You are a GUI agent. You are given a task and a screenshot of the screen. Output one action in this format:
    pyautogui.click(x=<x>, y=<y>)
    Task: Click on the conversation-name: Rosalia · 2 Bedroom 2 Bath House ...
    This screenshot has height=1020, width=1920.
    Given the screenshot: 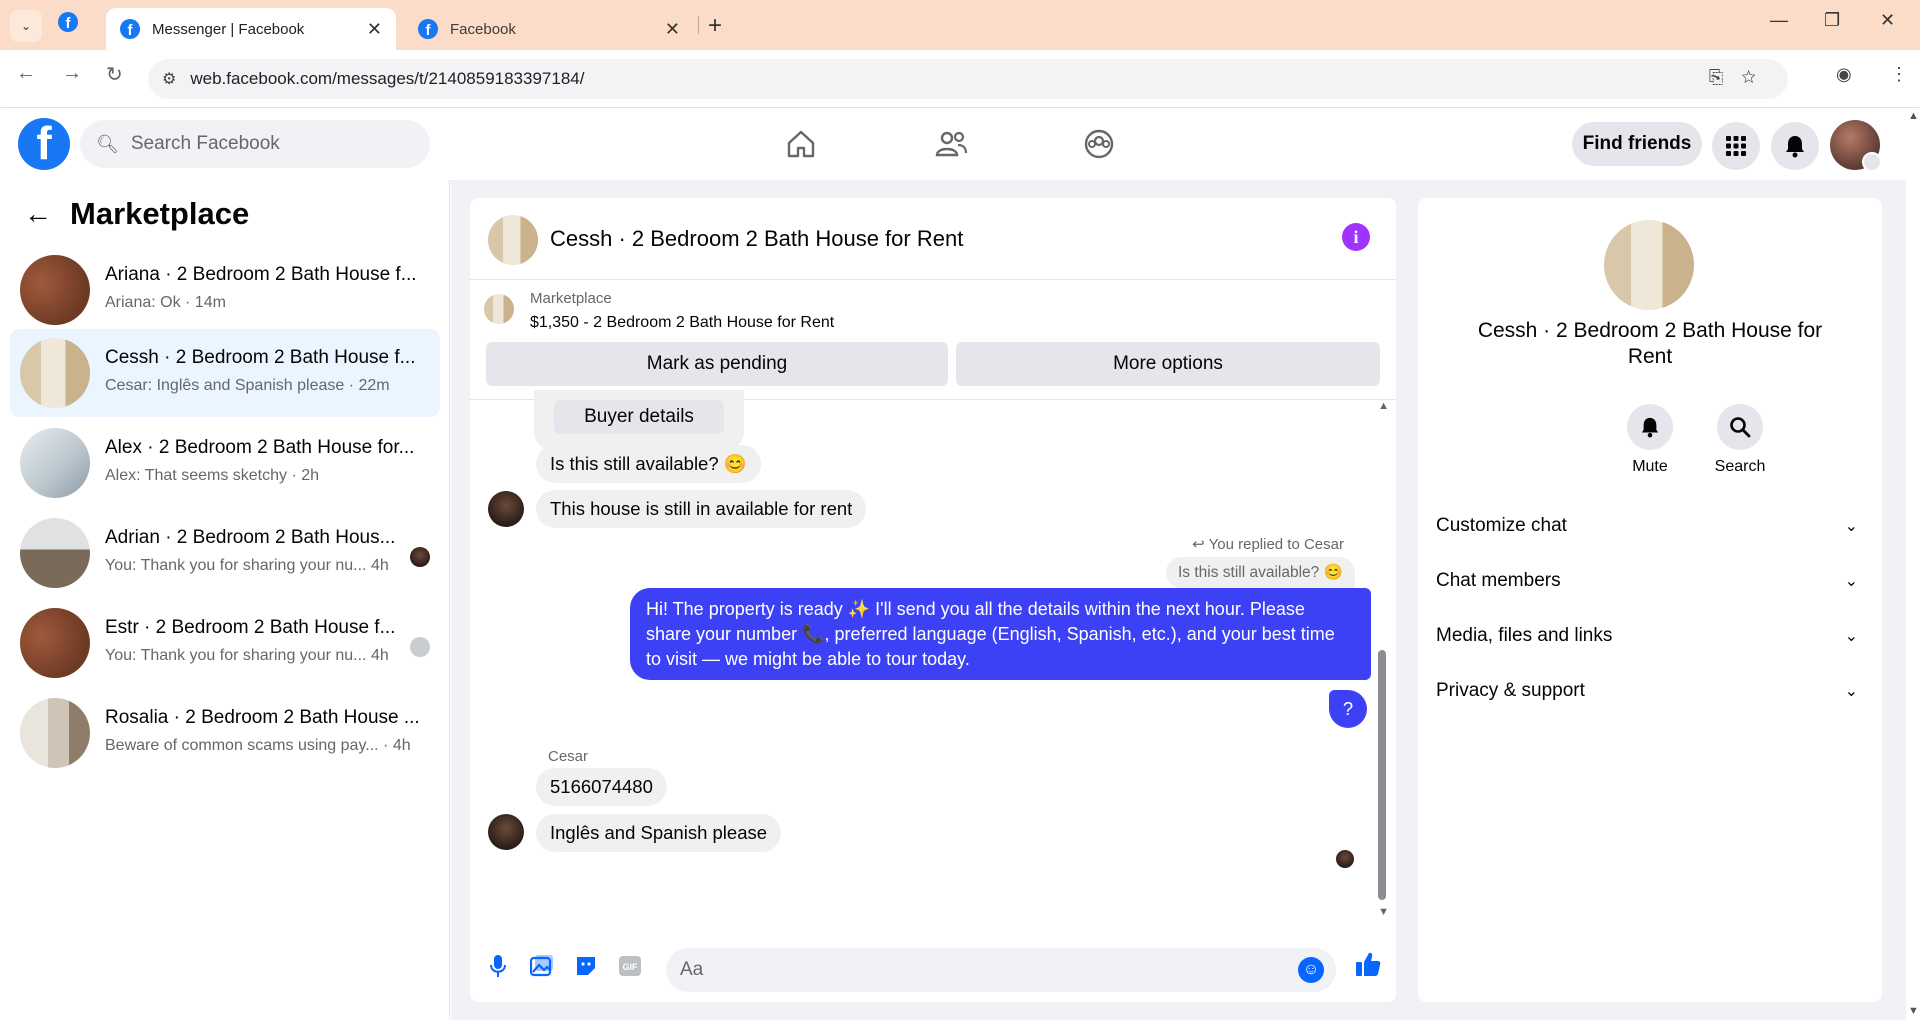 What is the action you would take?
    pyautogui.click(x=262, y=717)
    